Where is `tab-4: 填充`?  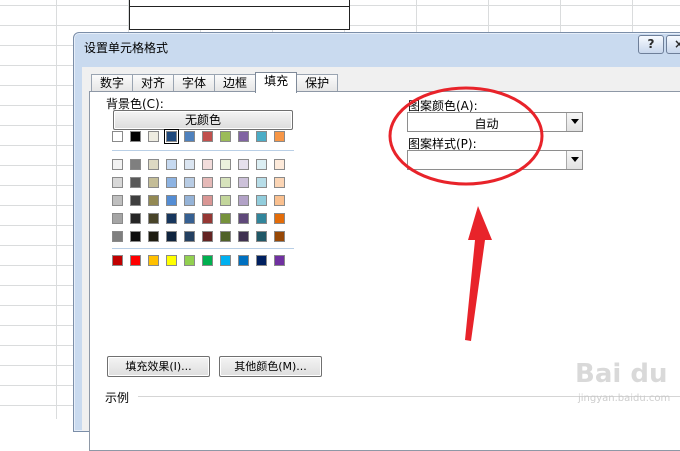
tab-4: 填充 is located at coordinates (276, 82).